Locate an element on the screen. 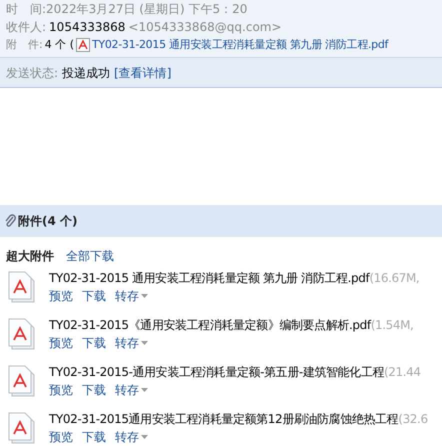 This screenshot has height=446, width=442. file-name: TY02-31-2015《通用安装工程消耗量定额》编制要点解析.pdf is located at coordinates (210, 325).